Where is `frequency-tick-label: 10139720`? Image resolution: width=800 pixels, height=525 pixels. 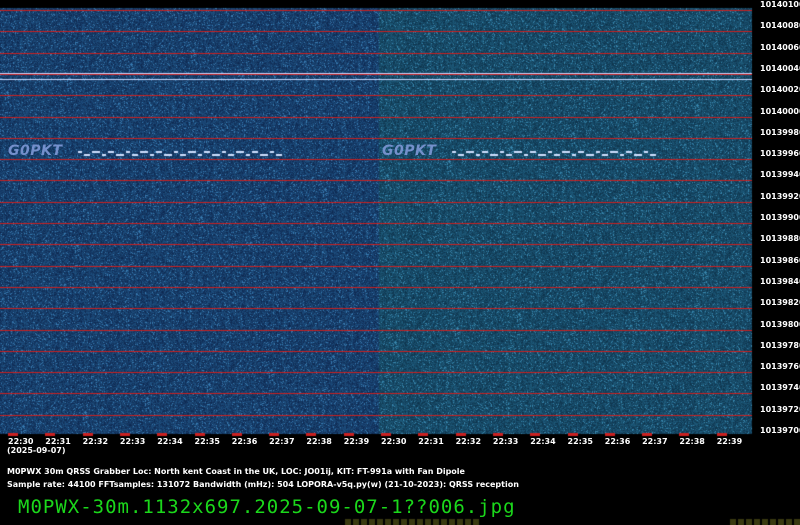
frequency-tick-label: 10139720 is located at coordinates (780, 409).